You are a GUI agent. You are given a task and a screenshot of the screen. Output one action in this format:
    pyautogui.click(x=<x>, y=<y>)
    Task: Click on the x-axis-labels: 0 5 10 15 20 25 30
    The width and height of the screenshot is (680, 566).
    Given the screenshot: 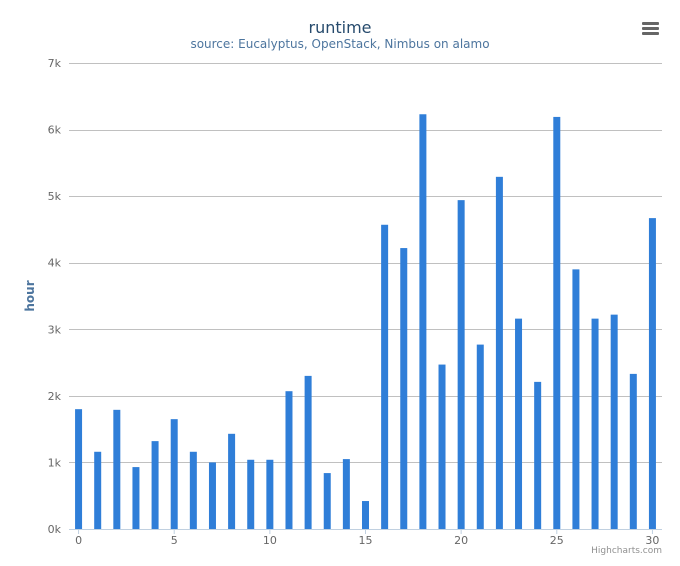 What is the action you would take?
    pyautogui.click(x=367, y=538)
    